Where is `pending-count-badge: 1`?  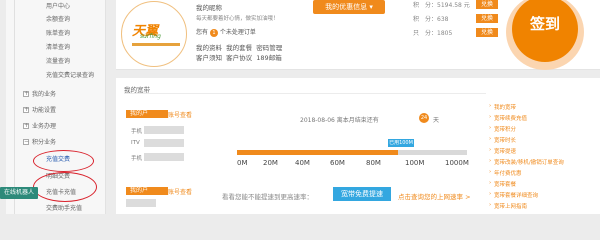
pending-count-badge: 1 is located at coordinates (213, 33).